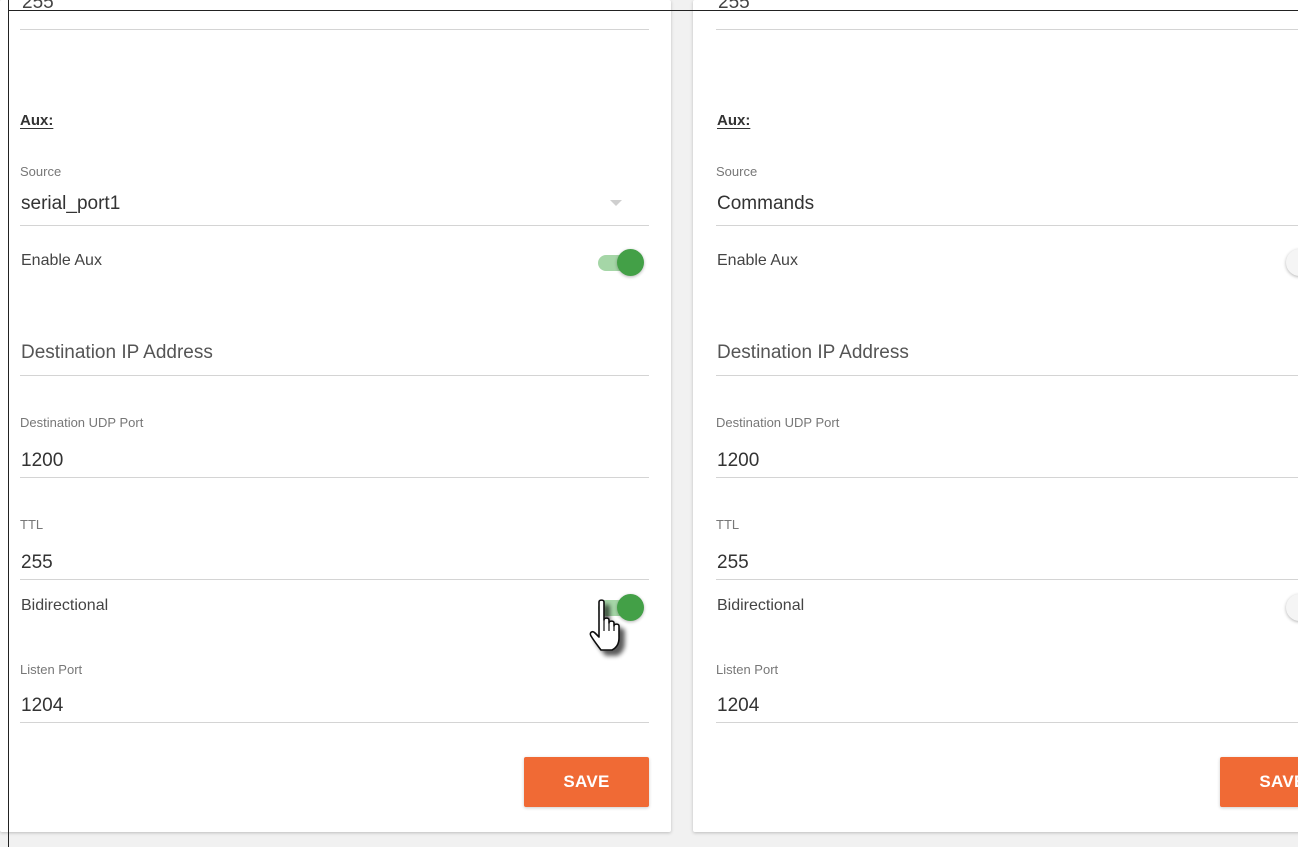 This screenshot has height=847, width=1298. I want to click on bidirectional-toggle, so click(1292, 607).